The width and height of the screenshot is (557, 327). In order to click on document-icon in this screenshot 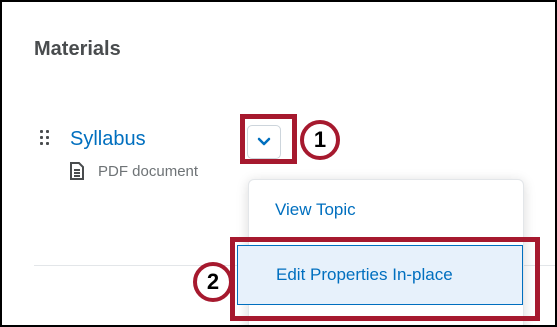, I will do `click(77, 171)`.